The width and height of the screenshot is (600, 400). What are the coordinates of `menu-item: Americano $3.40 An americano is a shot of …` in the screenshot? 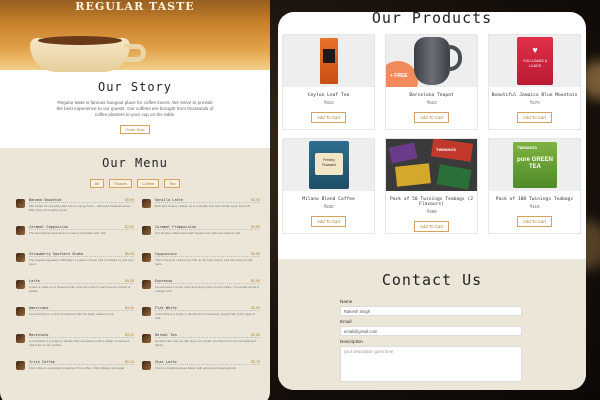 It's located at (75, 316).